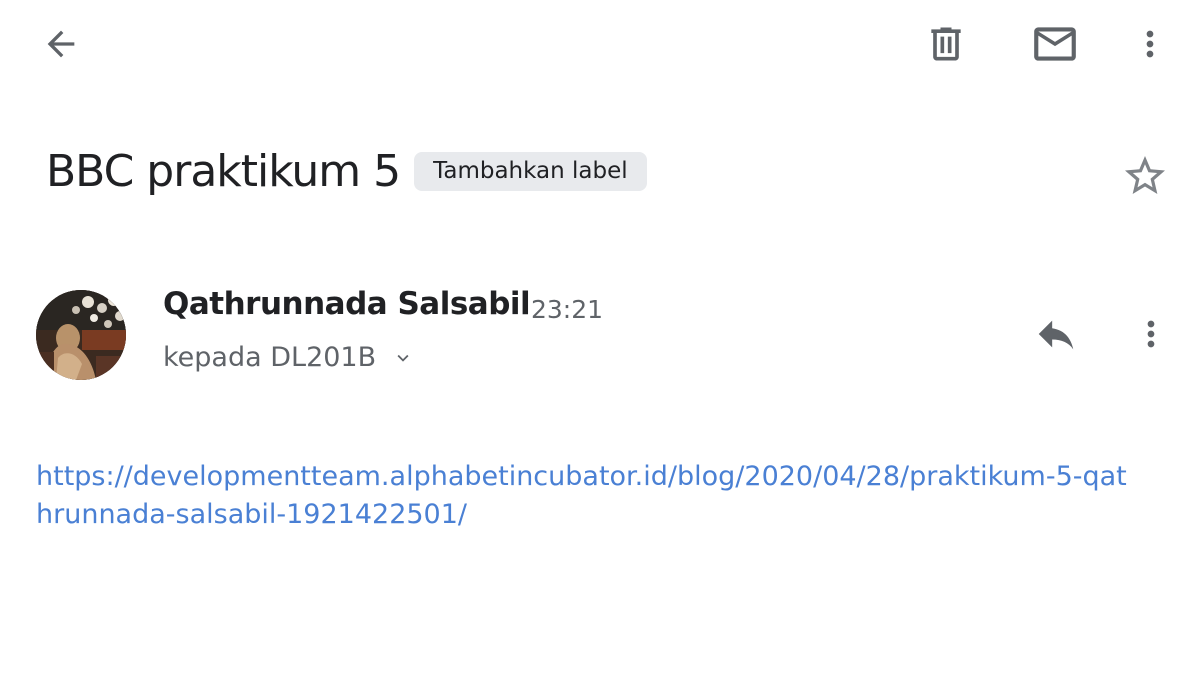 Image resolution: width=1200 pixels, height=682 pixels. I want to click on back-button, so click(61, 44).